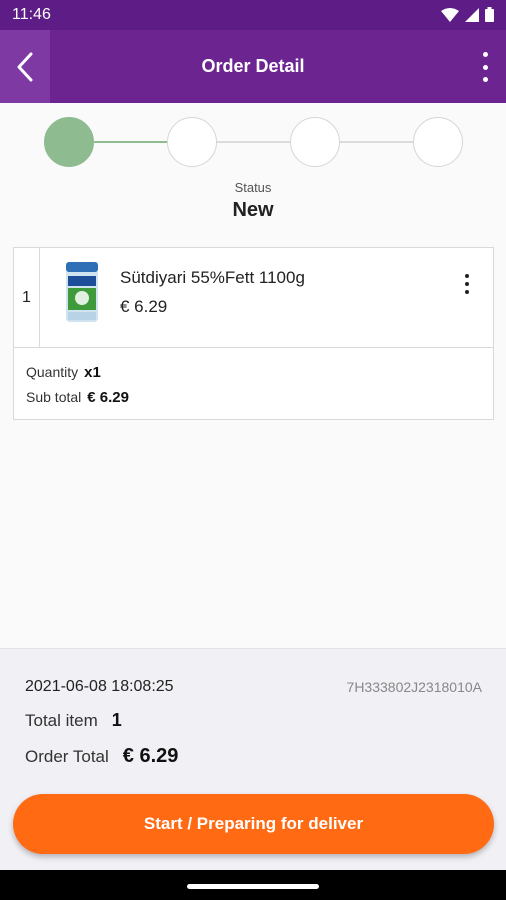 Image resolution: width=506 pixels, height=900 pixels. What do you see at coordinates (150, 756) in the screenshot?
I see `order-total-value: € 6.29` at bounding box center [150, 756].